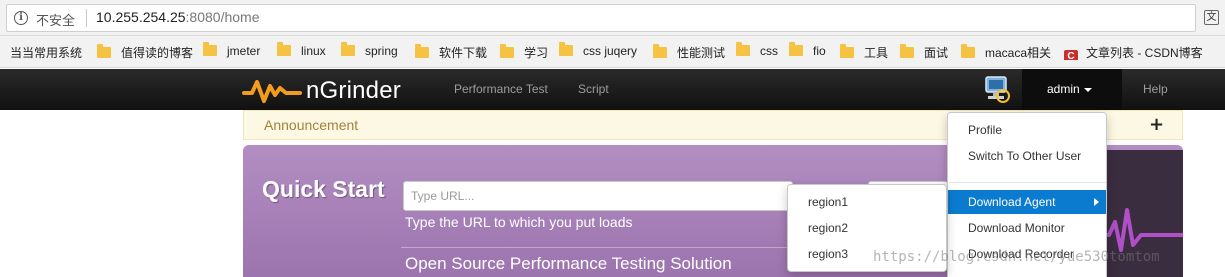 This screenshot has width=1225, height=277. I want to click on watermark: https://blog.csdn.net/yue530tomtom, so click(1016, 257).